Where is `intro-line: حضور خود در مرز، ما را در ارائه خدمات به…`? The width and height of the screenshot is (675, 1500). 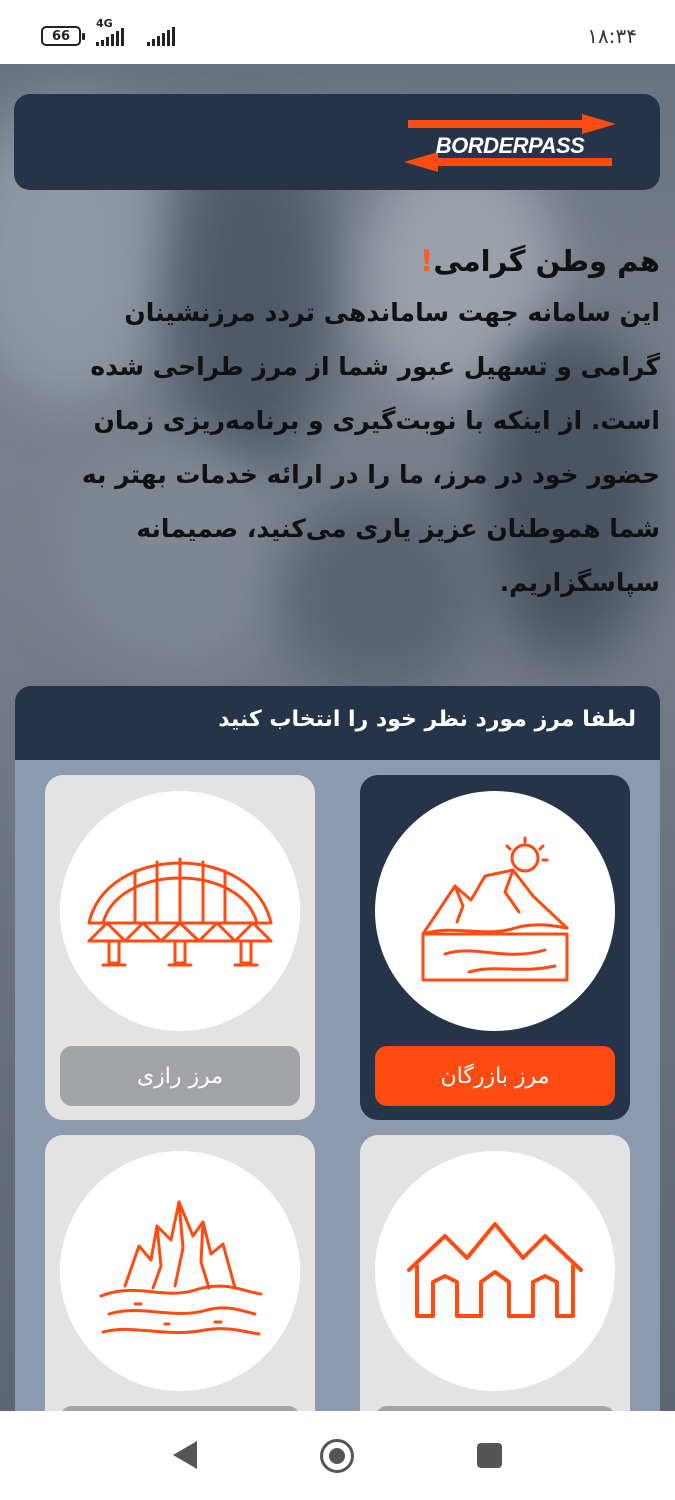
intro-line: حضور خود در مرز، ما را در ارائه خدمات به… is located at coordinates (370, 474).